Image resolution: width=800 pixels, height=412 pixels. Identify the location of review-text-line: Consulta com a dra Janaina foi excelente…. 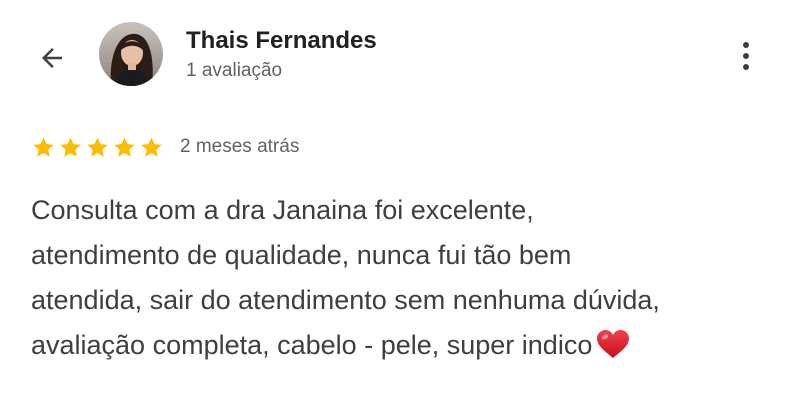
(282, 210).